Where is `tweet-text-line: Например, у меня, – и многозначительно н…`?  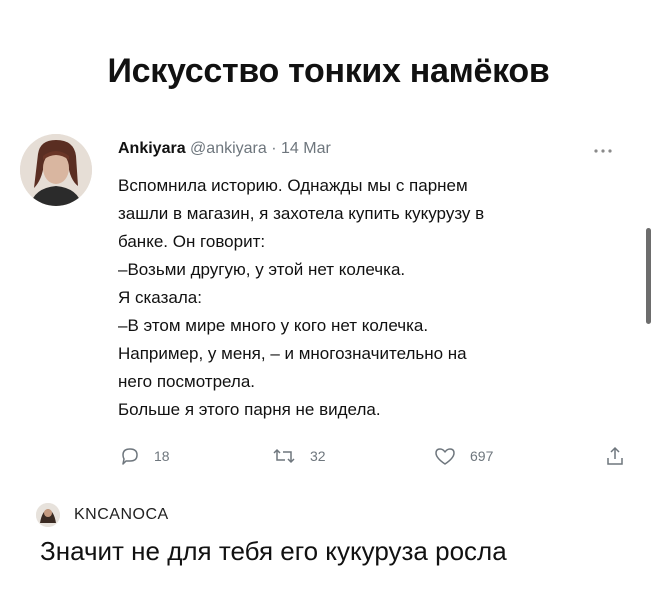 tweet-text-line: Например, у меня, – и многозначительно н… is located at coordinates (292, 353).